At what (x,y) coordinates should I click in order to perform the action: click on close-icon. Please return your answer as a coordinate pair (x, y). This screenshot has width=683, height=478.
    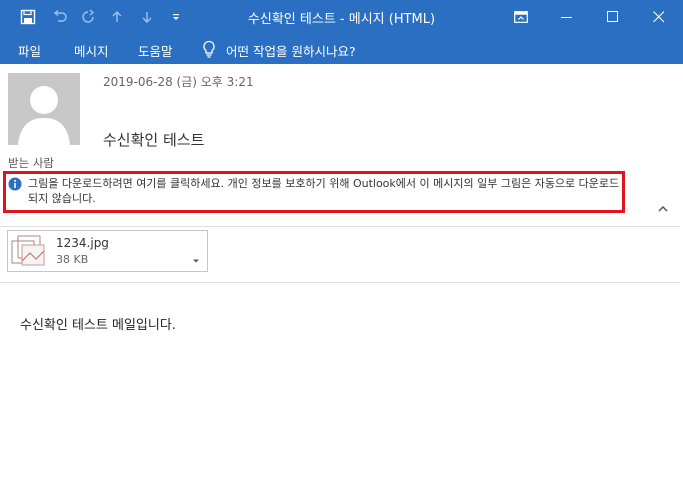
    Looking at the image, I should click on (659, 17).